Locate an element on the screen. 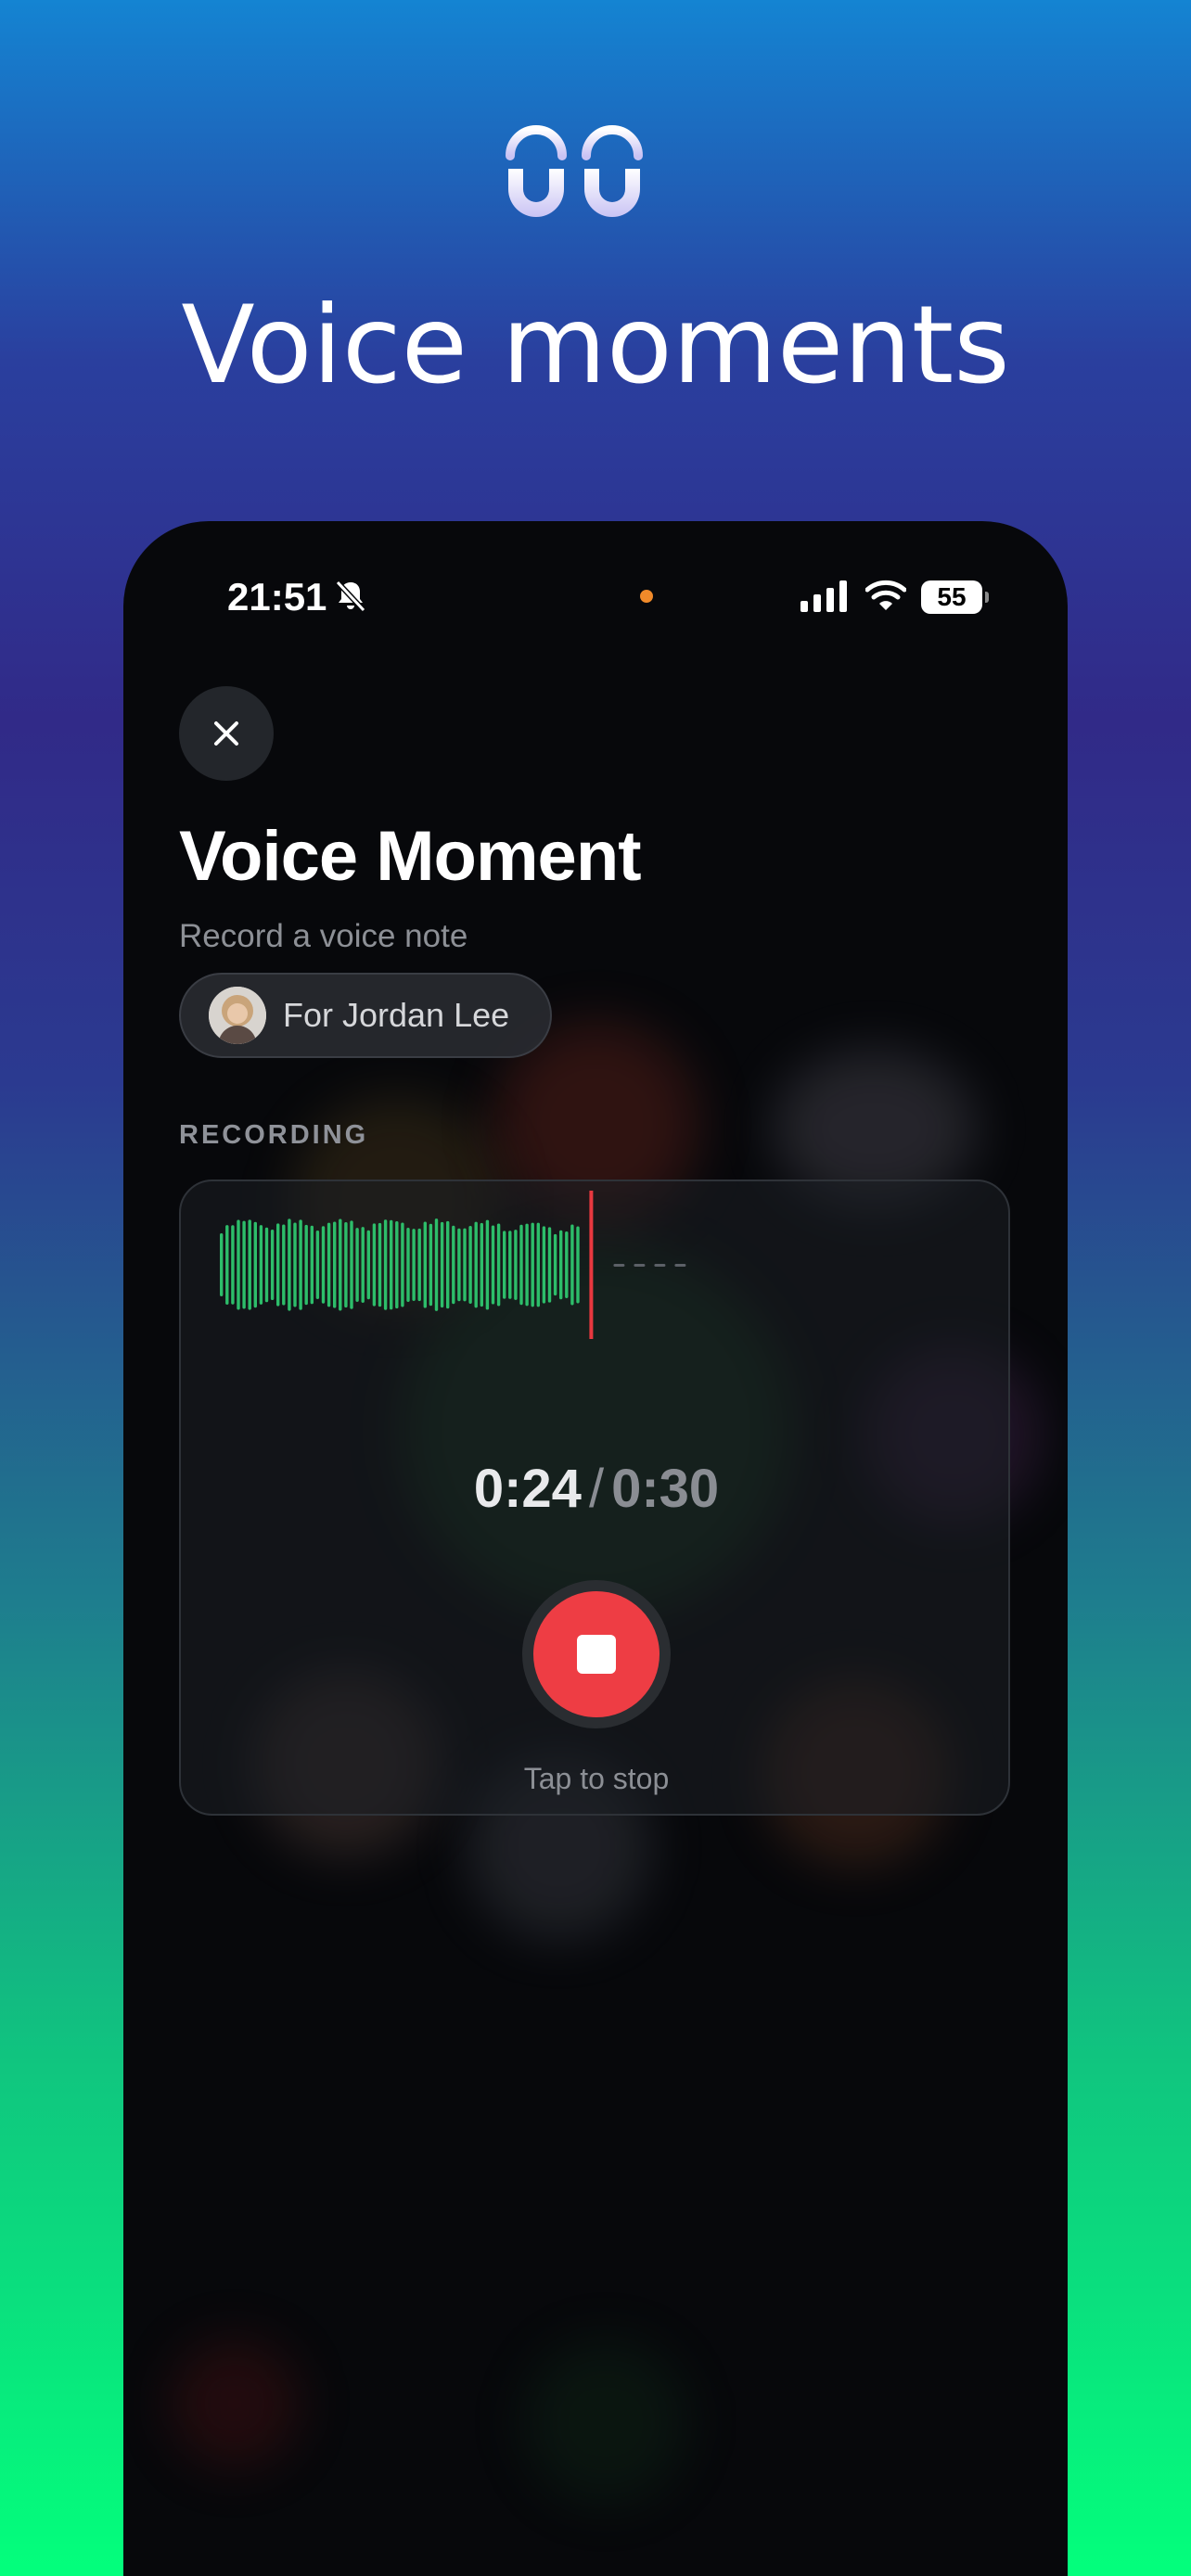  status-time: 21:51 is located at coordinates (277, 596).